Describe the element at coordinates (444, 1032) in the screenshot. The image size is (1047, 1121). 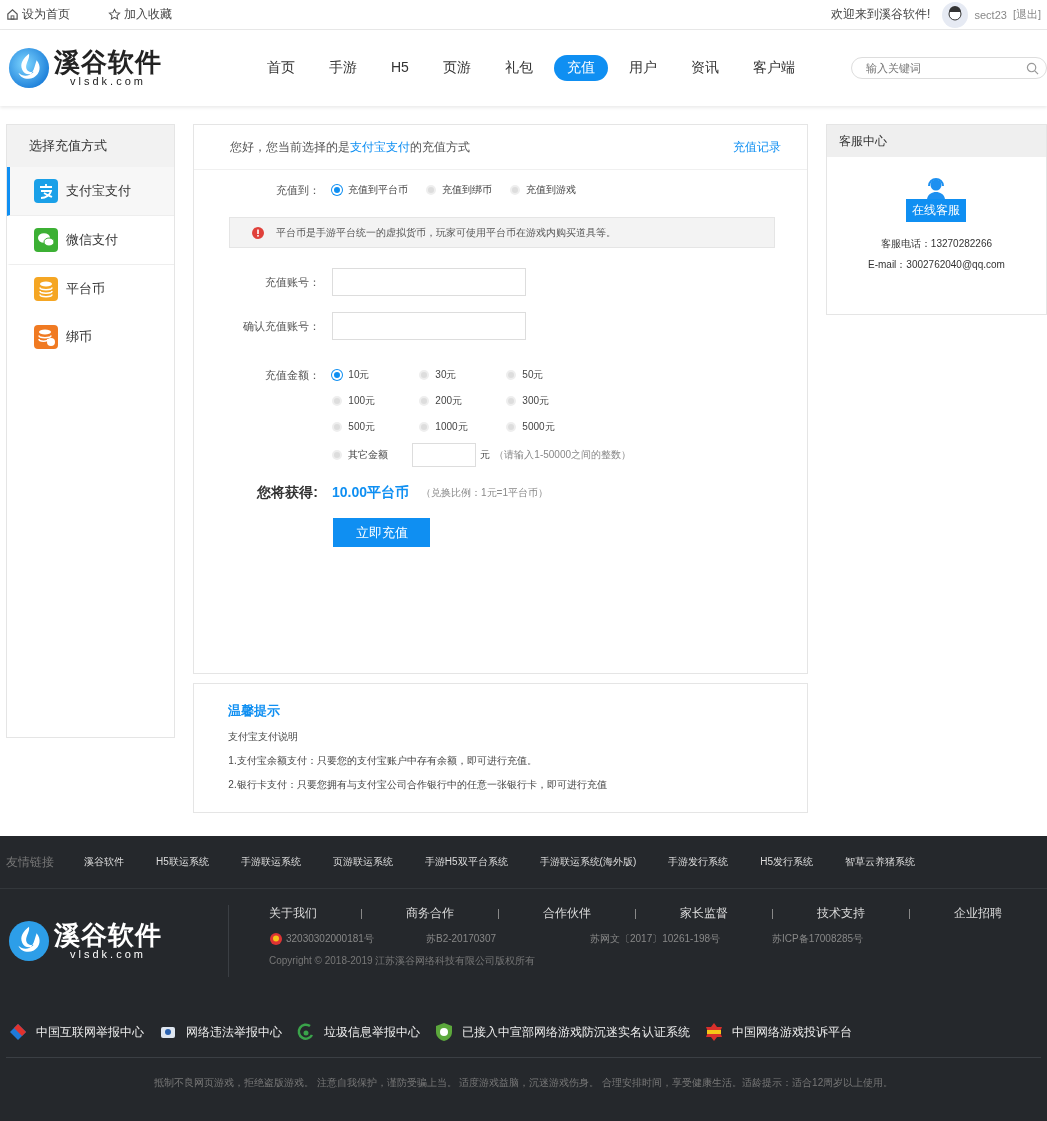
I see `shield-icon` at that location.